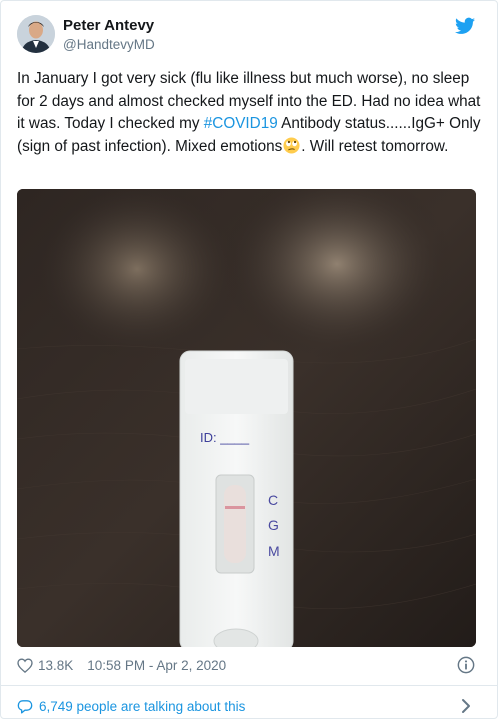  I want to click on speech-bubble-icon, so click(25, 706).